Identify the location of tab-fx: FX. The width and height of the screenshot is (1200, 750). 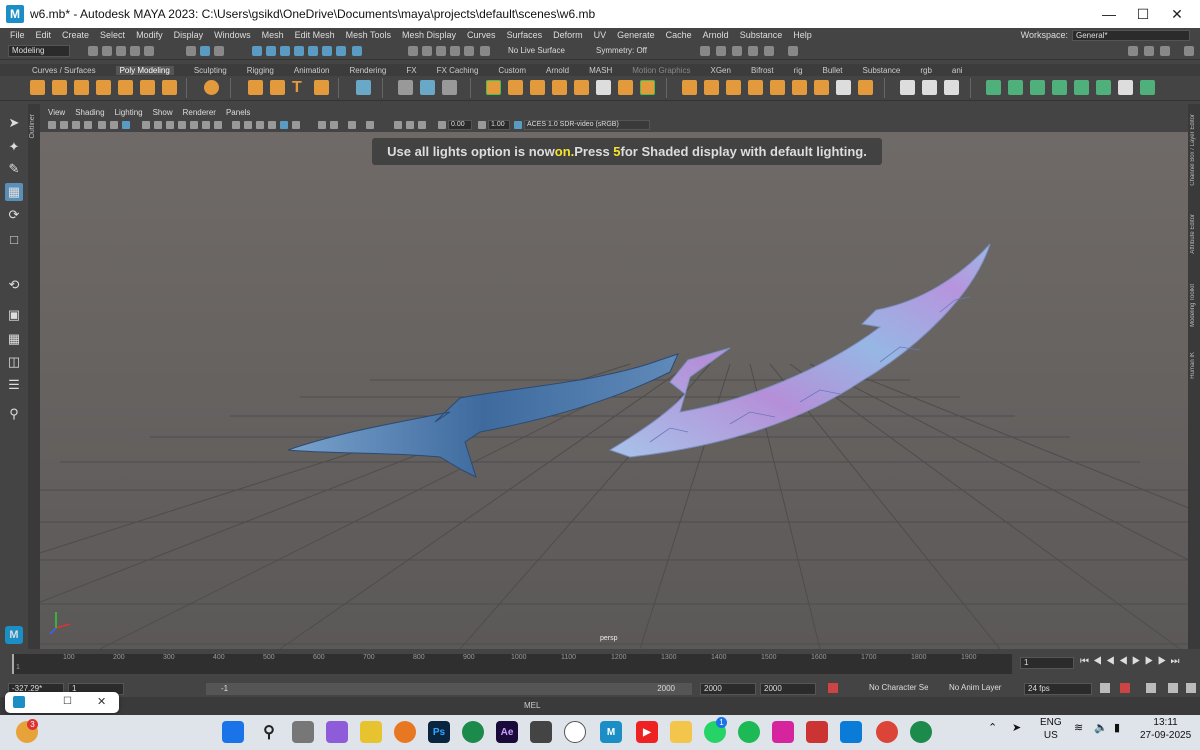
(411, 70).